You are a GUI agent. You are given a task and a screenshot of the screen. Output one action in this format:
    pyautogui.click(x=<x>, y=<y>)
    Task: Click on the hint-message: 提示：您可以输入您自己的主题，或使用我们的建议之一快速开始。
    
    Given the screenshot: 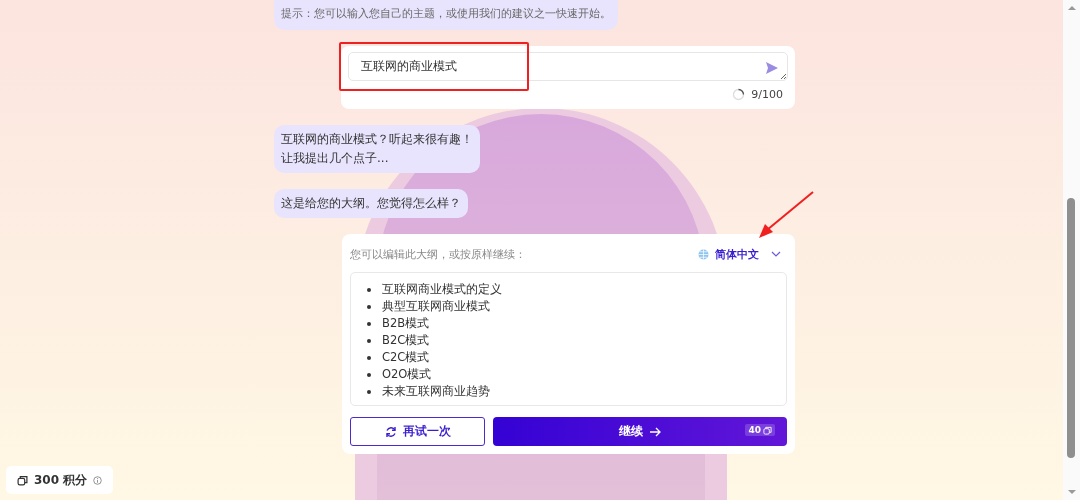 What is the action you would take?
    pyautogui.click(x=446, y=15)
    